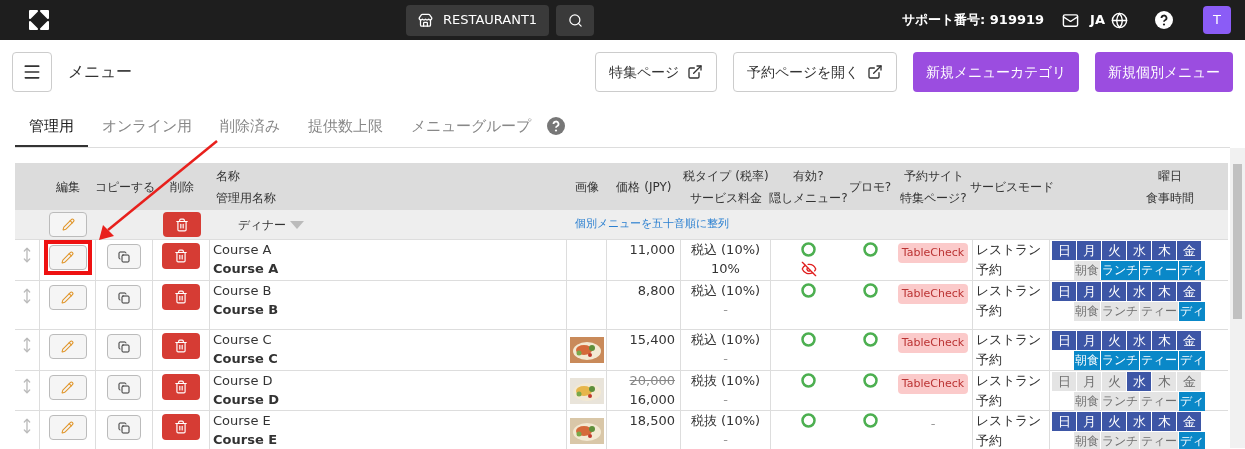 Image resolution: width=1245 pixels, height=449 pixels. What do you see at coordinates (477, 20) in the screenshot?
I see `restaurant-selector: RESTAURANT1` at bounding box center [477, 20].